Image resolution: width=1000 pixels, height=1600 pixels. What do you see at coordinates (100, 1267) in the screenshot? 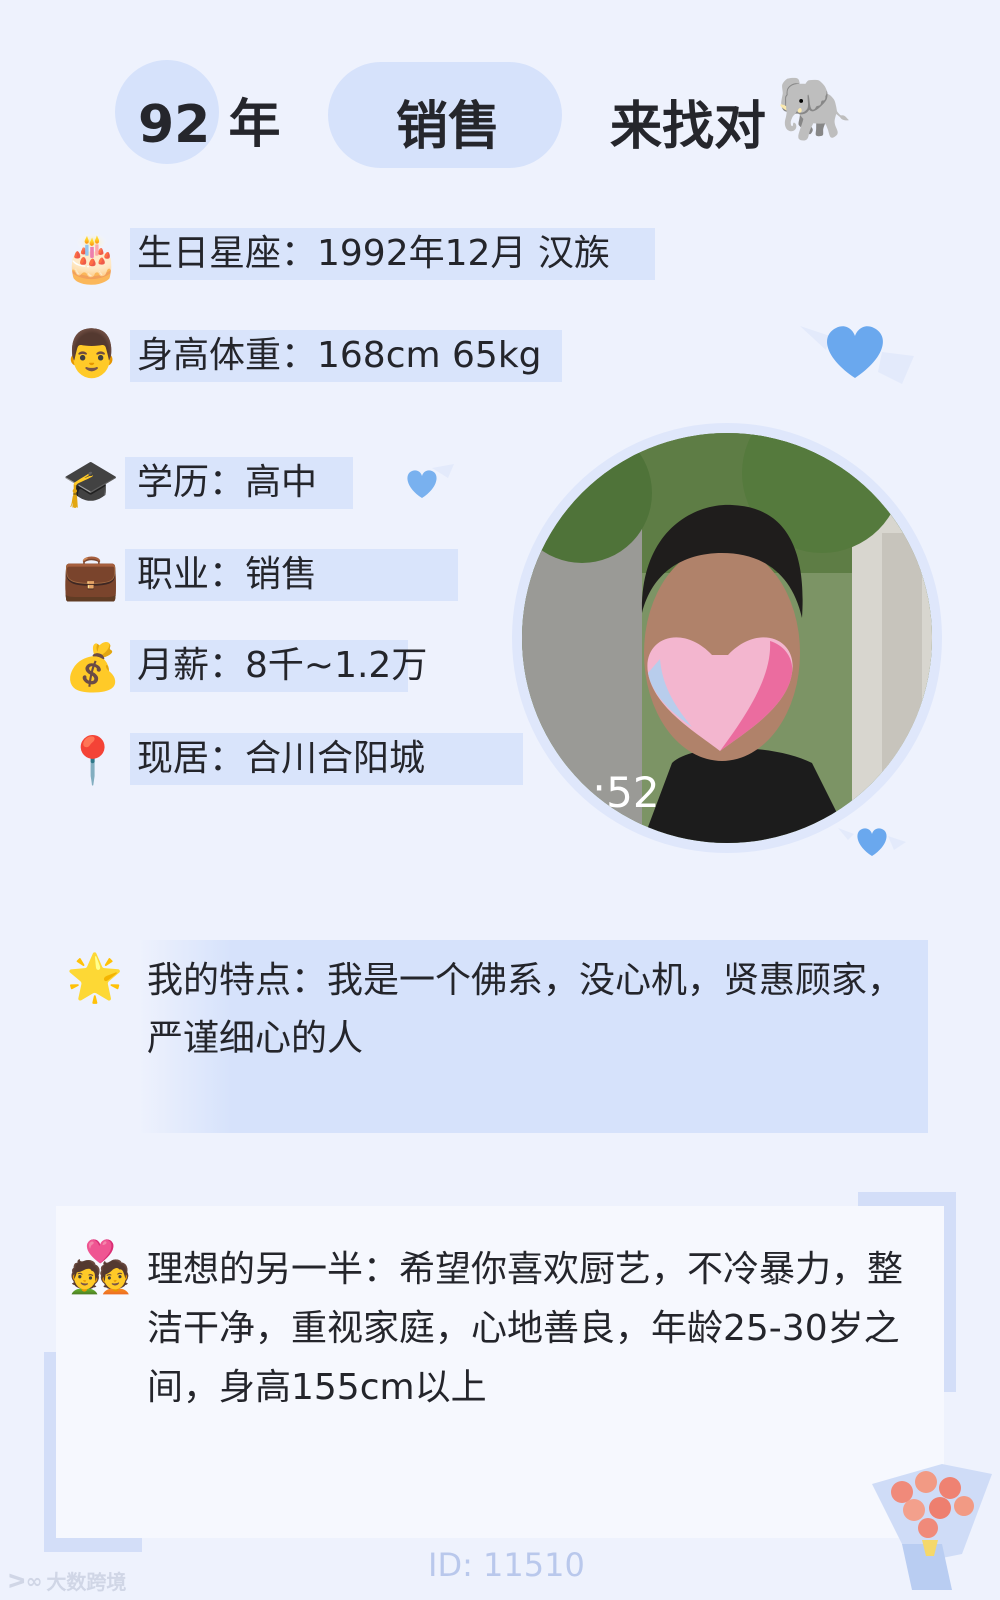
I see `couple-with-heart-icon: 💑` at bounding box center [100, 1267].